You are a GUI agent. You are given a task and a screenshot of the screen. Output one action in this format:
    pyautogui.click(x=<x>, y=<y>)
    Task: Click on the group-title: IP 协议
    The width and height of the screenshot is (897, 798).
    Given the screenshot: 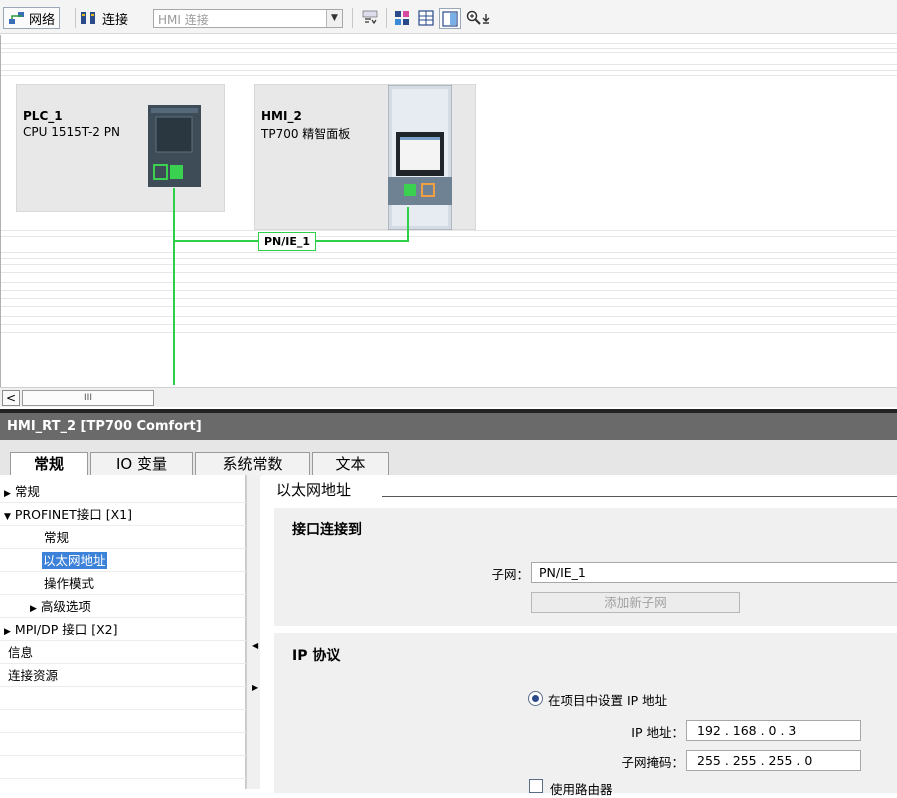 What is the action you would take?
    pyautogui.click(x=316, y=656)
    